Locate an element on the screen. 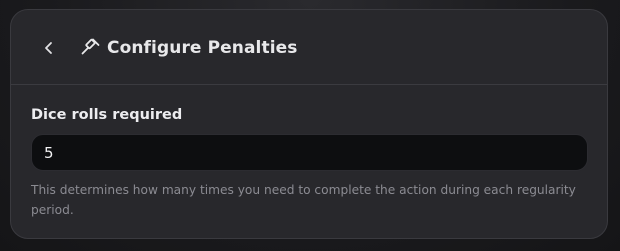 The width and height of the screenshot is (620, 251). dialog-title: Configure Penalties is located at coordinates (202, 48).